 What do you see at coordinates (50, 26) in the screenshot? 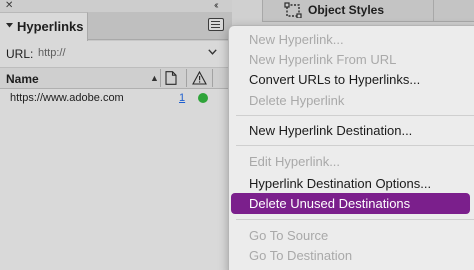
I see `tab-label: Hyperlinks` at bounding box center [50, 26].